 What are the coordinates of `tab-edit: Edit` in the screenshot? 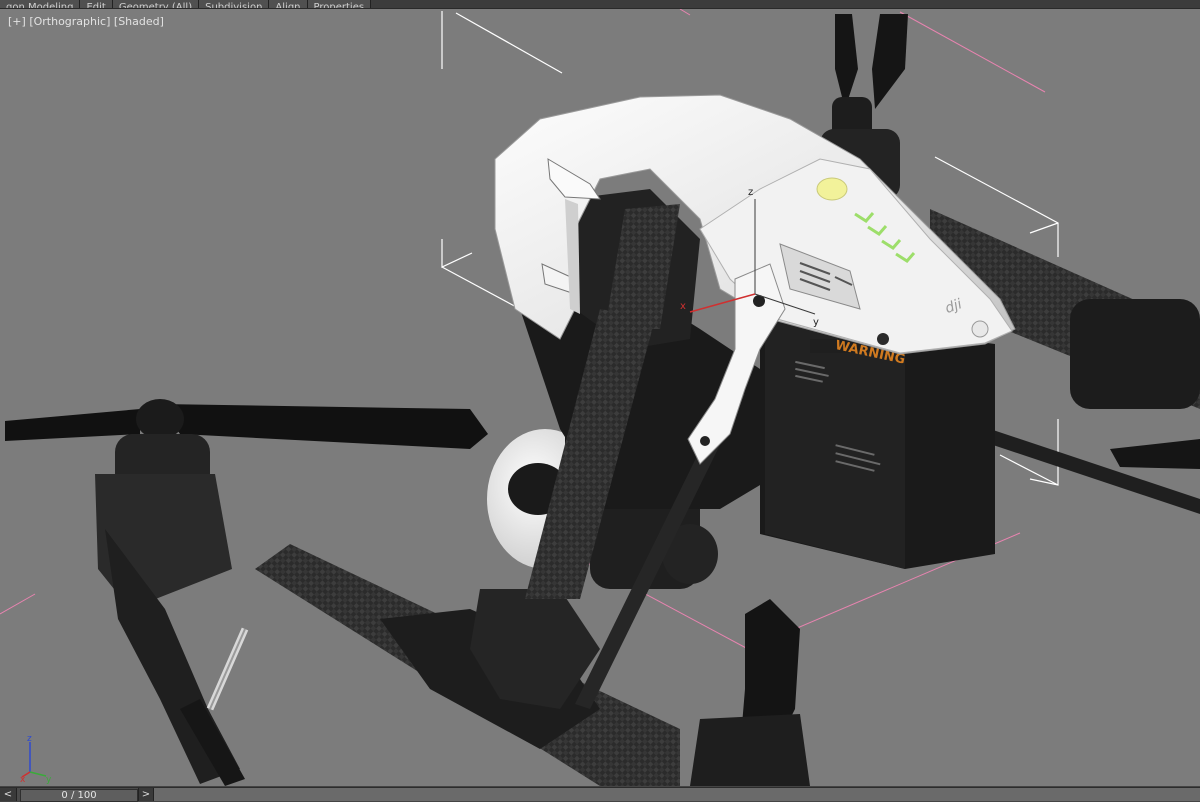 It's located at (96, 4).